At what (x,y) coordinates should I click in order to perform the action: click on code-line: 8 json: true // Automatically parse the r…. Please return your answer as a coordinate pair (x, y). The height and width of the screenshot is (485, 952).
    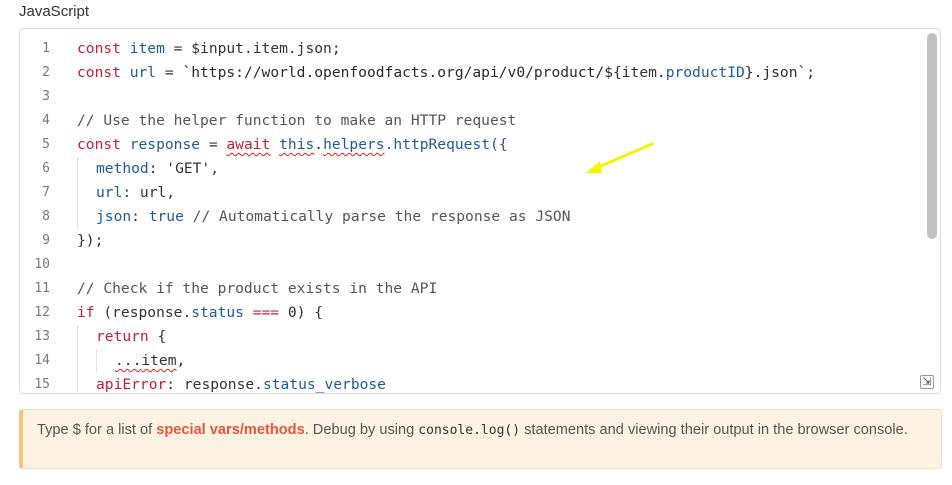
    Looking at the image, I should click on (470, 217).